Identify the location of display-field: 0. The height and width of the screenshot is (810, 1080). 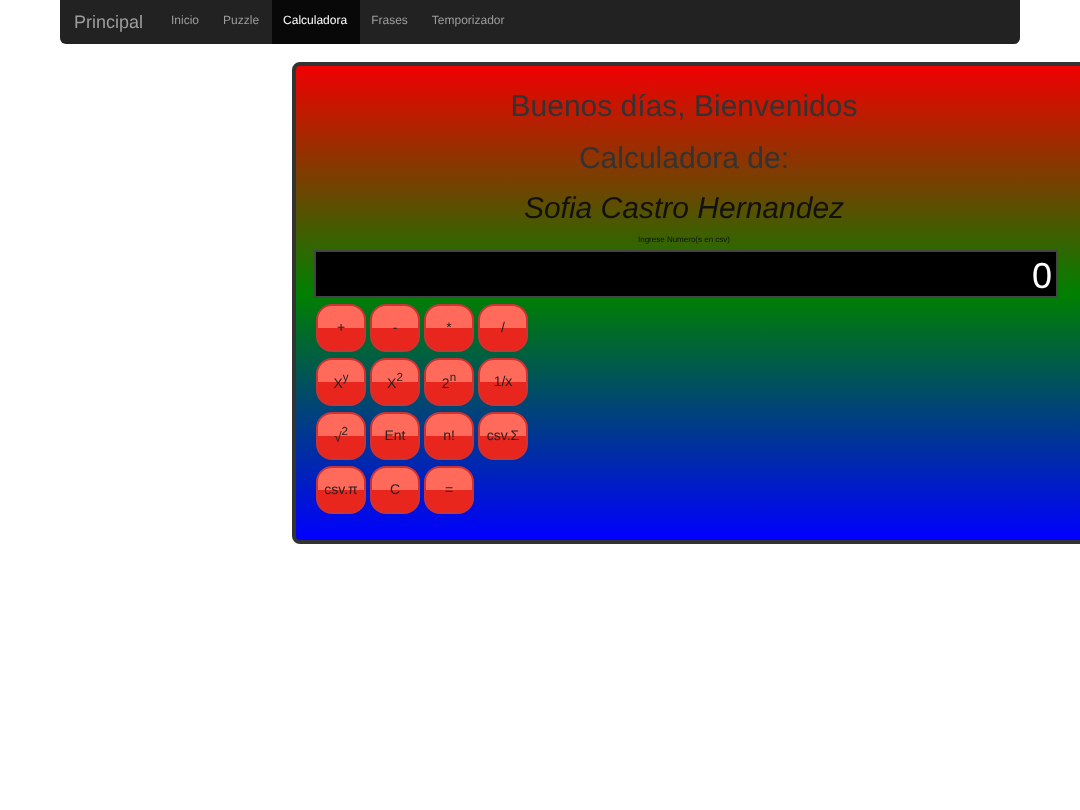
(686, 274).